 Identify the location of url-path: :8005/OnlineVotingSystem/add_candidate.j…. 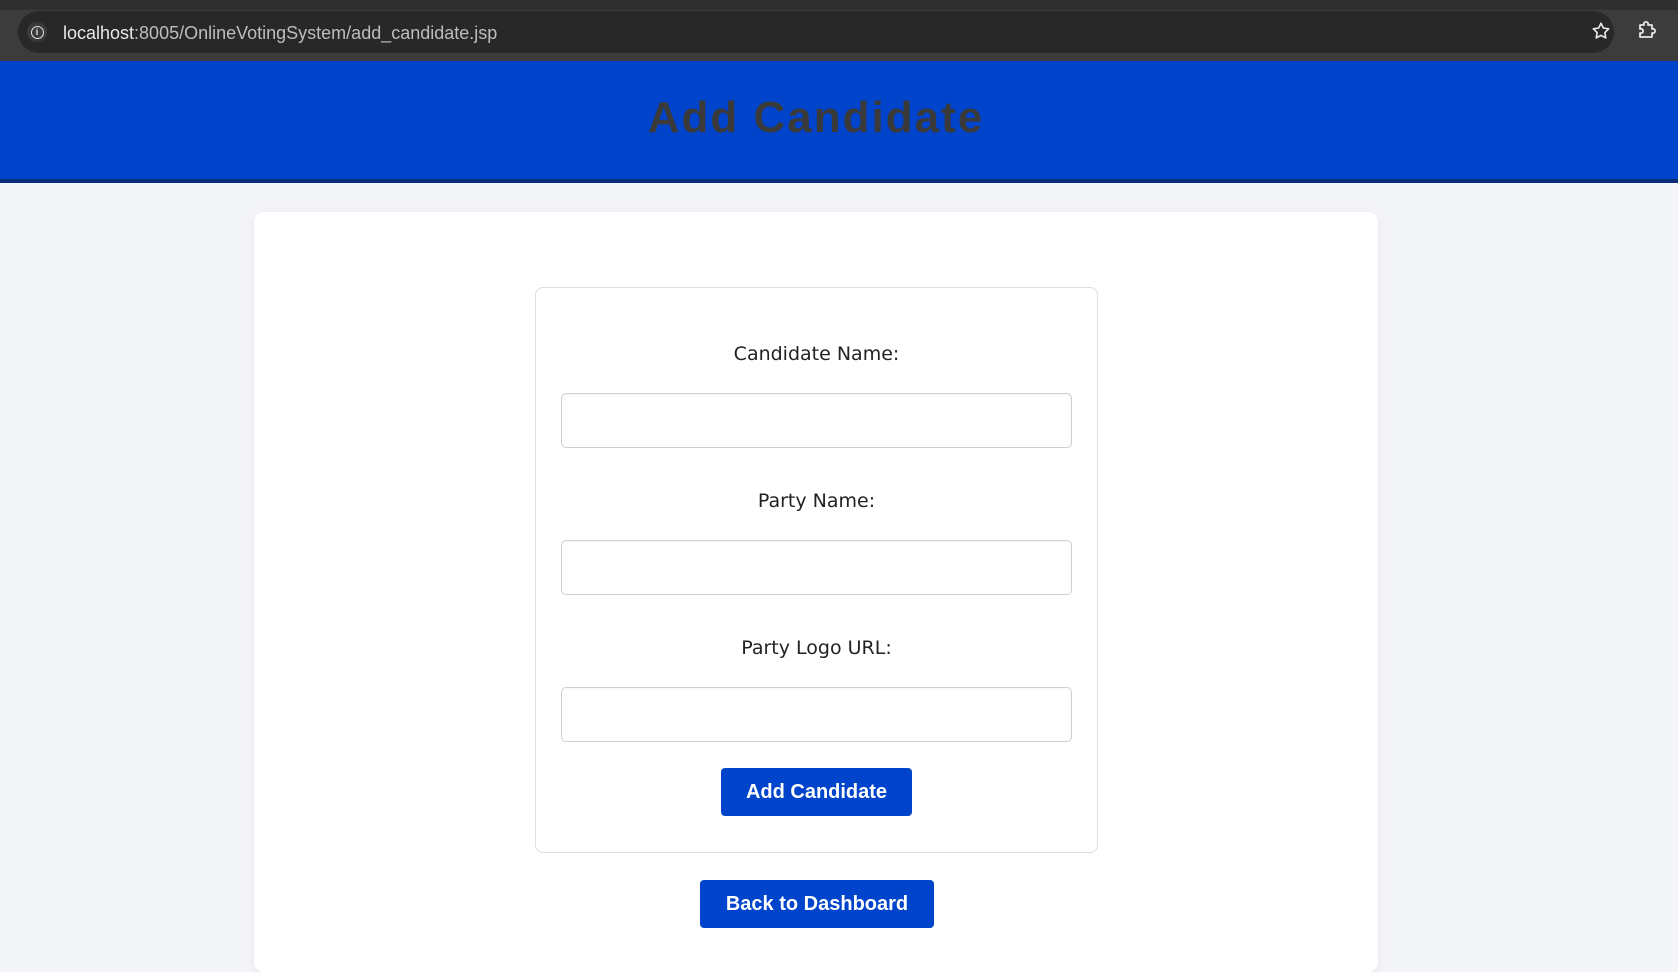
(316, 33).